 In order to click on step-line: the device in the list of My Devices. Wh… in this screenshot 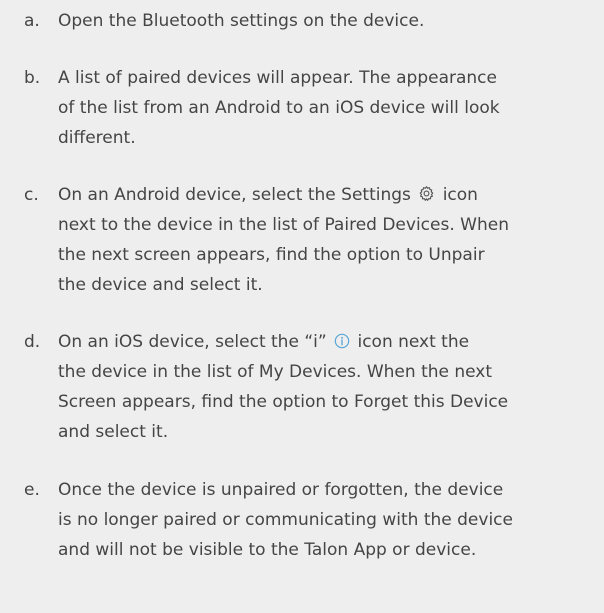, I will do `click(275, 372)`.